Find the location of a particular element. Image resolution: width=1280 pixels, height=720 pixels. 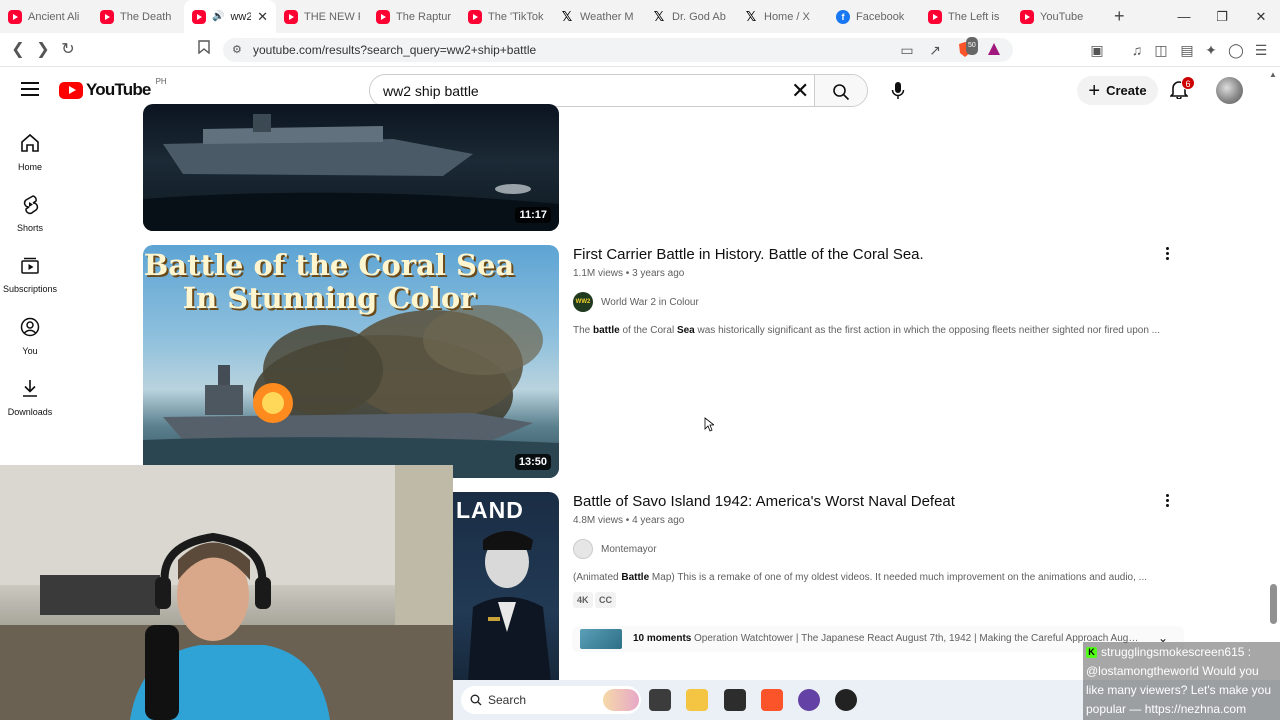

browser-tab: 𝕏 Dr. God Ab is located at coordinates (690, 16).